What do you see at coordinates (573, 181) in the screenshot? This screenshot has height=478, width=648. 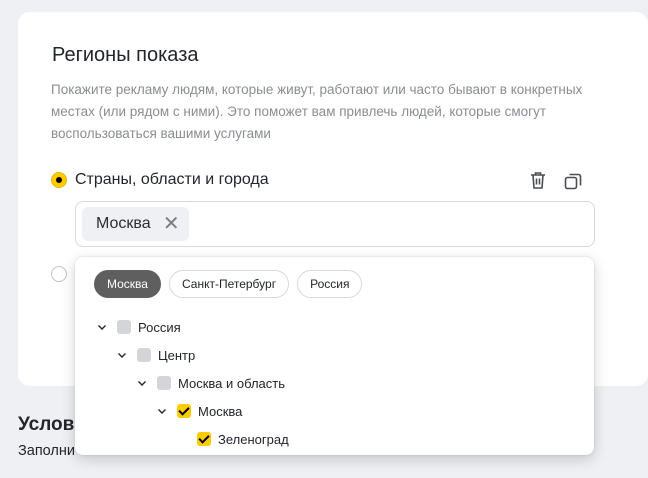 I see `copy-icon` at bounding box center [573, 181].